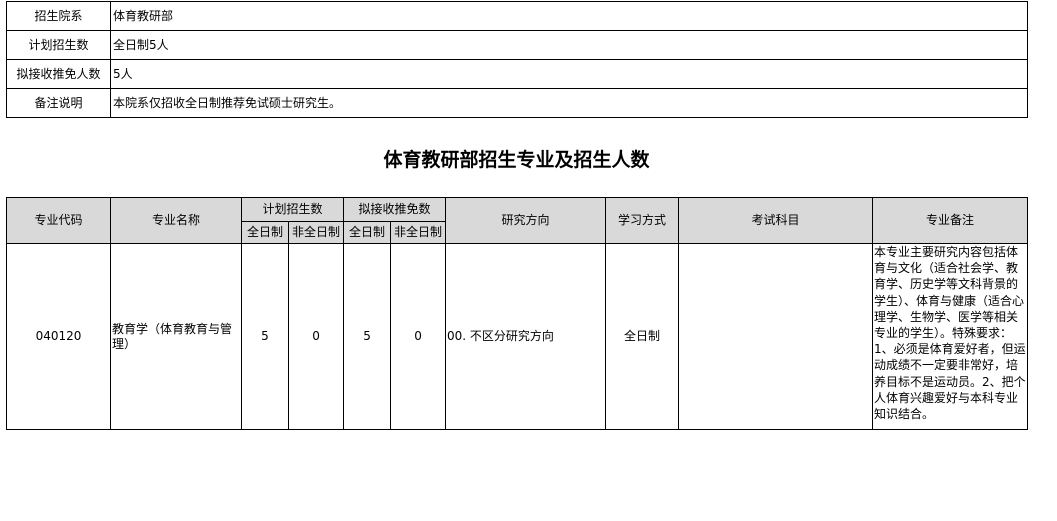 This screenshot has height=521, width=1057. I want to click on info-label: 招生院系, so click(58, 16).